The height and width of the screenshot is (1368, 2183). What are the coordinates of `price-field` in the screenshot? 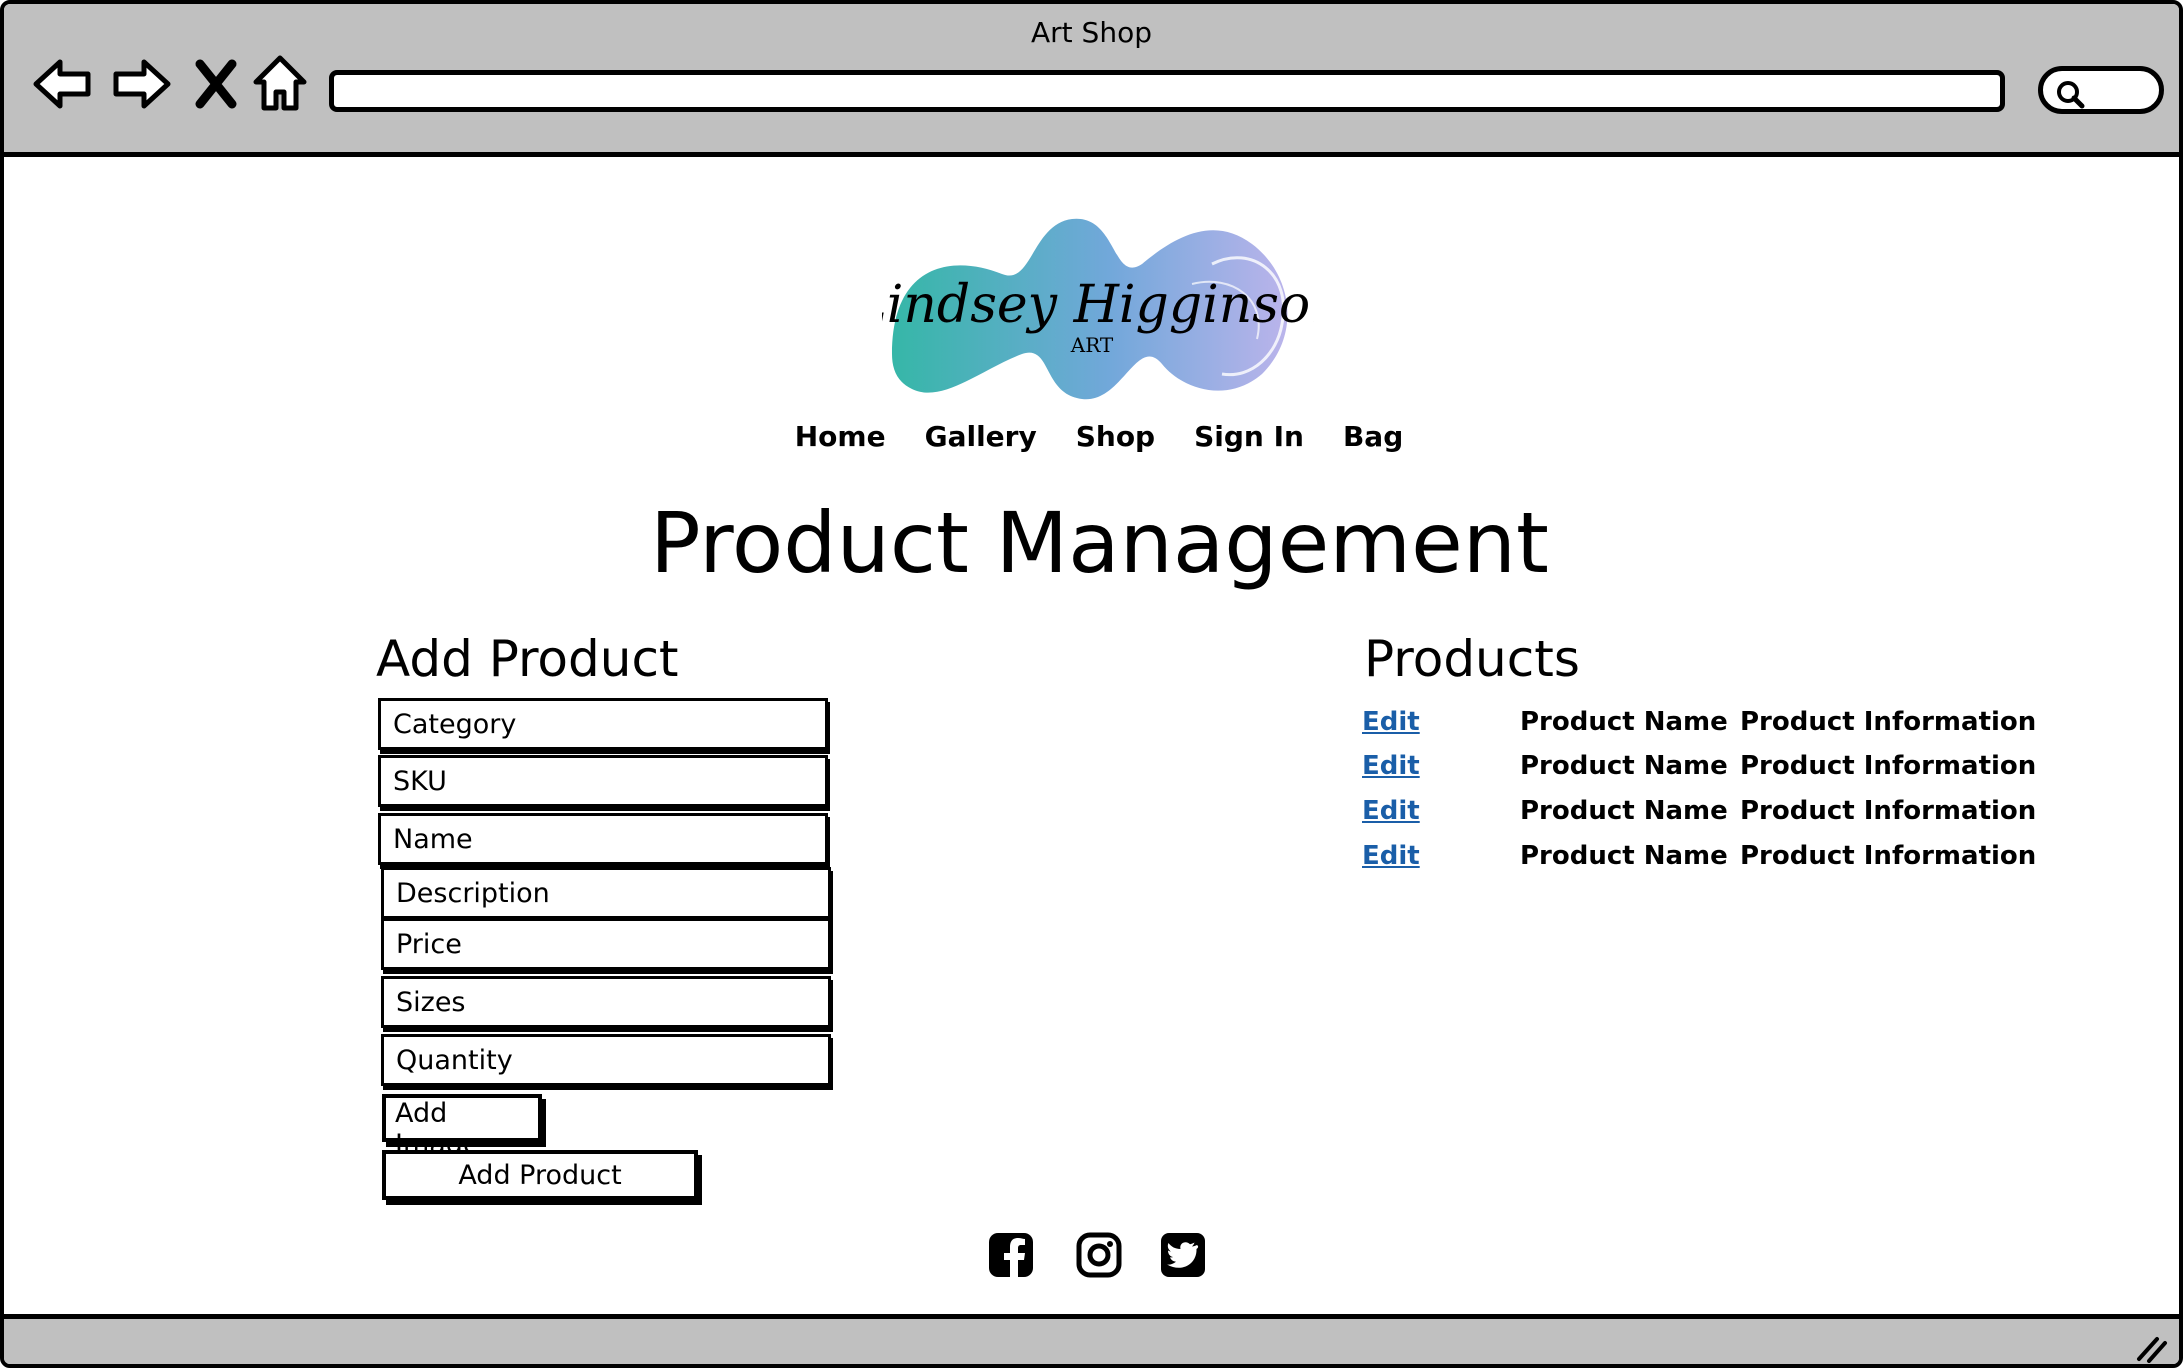 It's located at (606, 944).